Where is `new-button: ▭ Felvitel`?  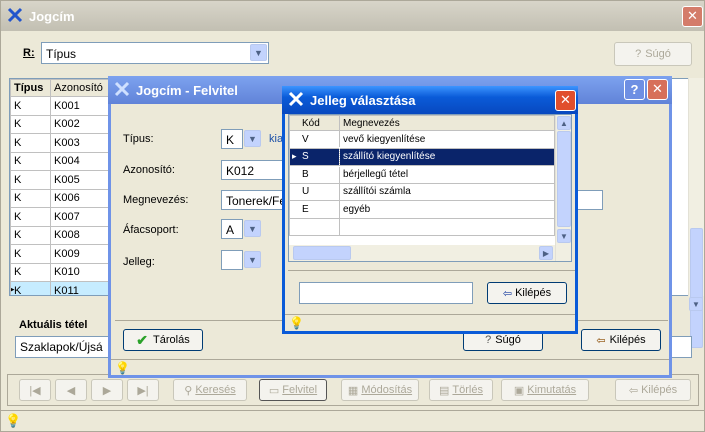
new-button: ▭ Felvitel is located at coordinates (293, 390).